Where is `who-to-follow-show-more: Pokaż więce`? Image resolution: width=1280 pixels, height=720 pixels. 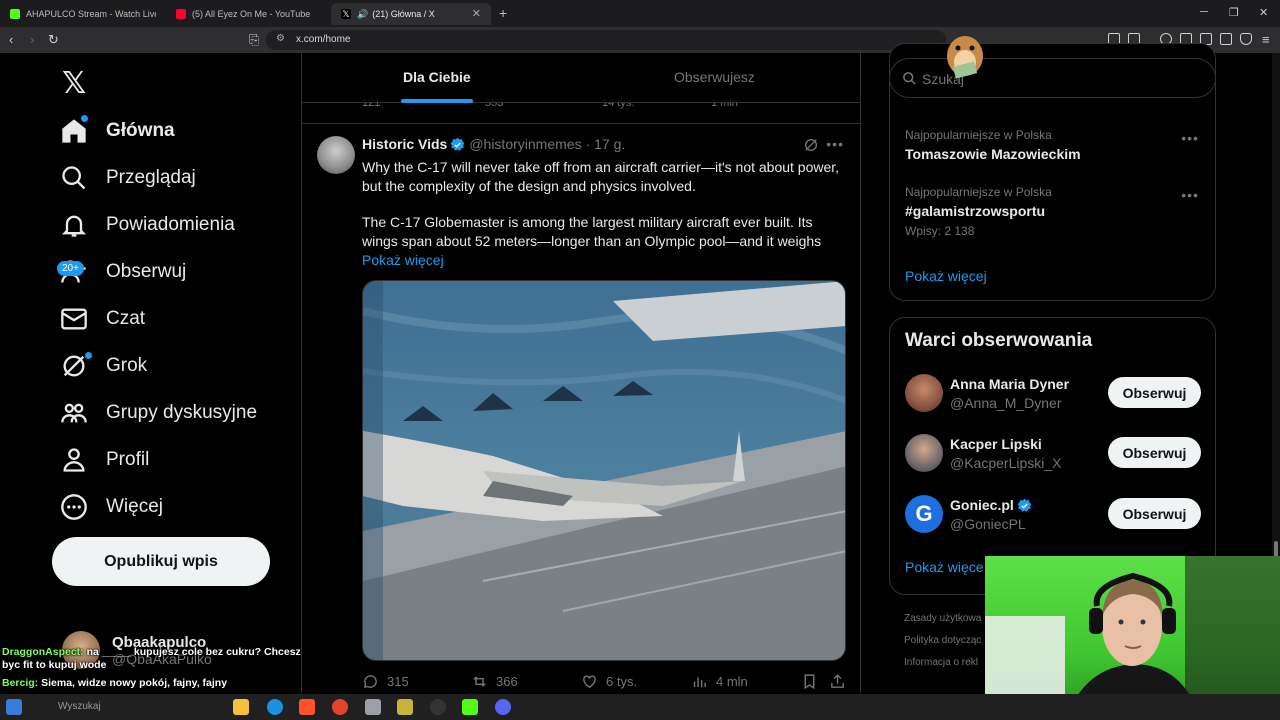
who-to-follow-show-more: Pokaż więce is located at coordinates (944, 567).